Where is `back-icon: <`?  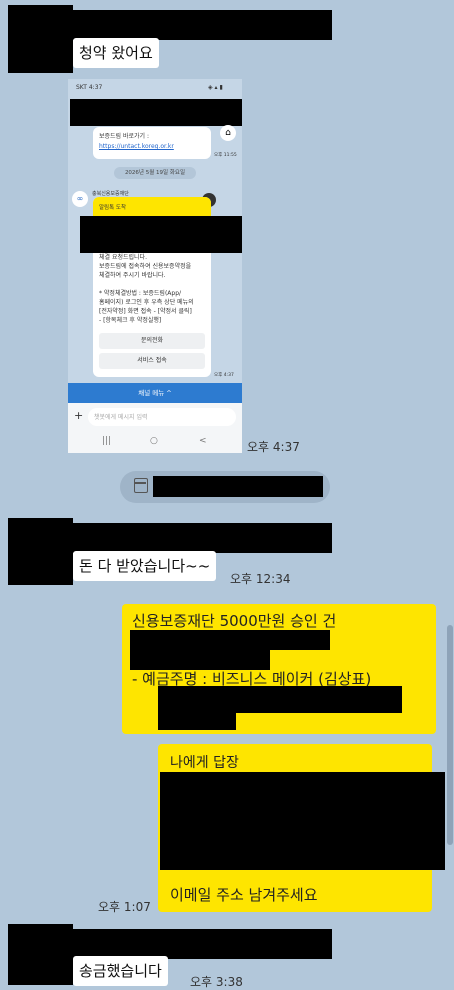
back-icon: < is located at coordinates (203, 441).